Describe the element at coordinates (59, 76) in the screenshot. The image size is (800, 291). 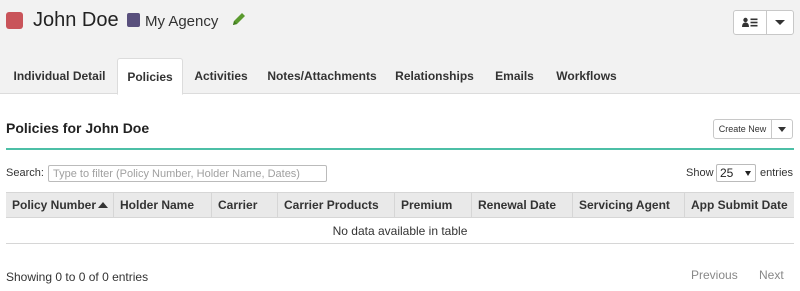
I see `tab-individual-detail: Individual Detail` at that location.